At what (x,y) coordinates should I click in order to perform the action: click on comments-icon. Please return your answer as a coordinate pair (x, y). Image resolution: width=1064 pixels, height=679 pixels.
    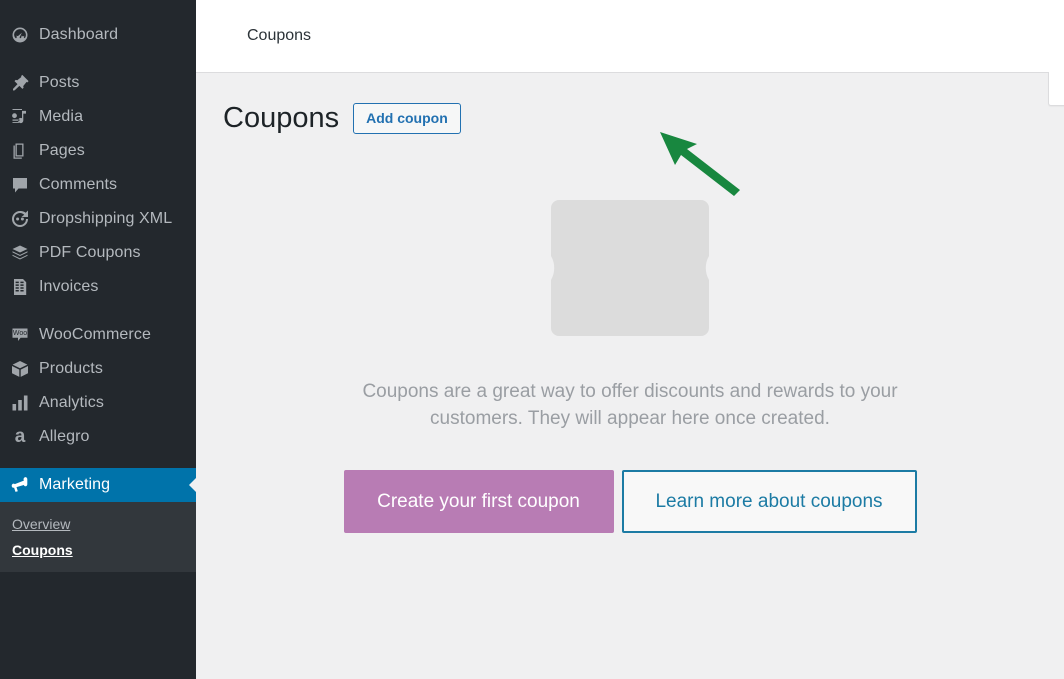
    Looking at the image, I should click on (20, 185).